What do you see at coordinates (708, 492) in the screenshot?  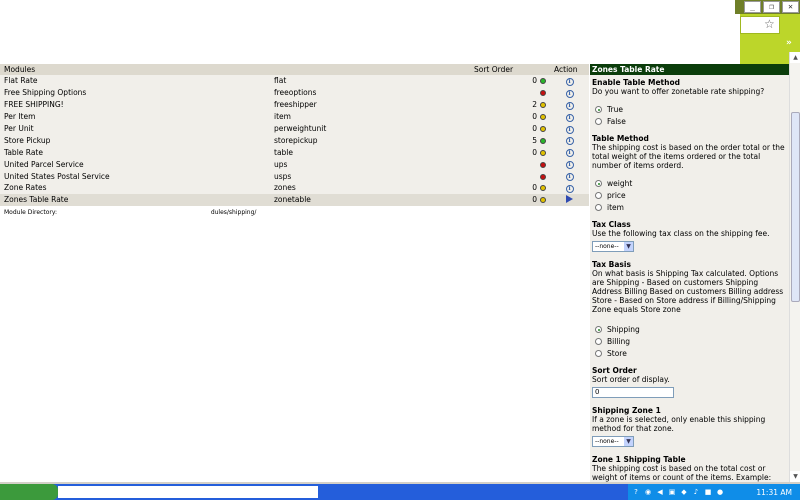 I see `tray-shield-icon: ■` at bounding box center [708, 492].